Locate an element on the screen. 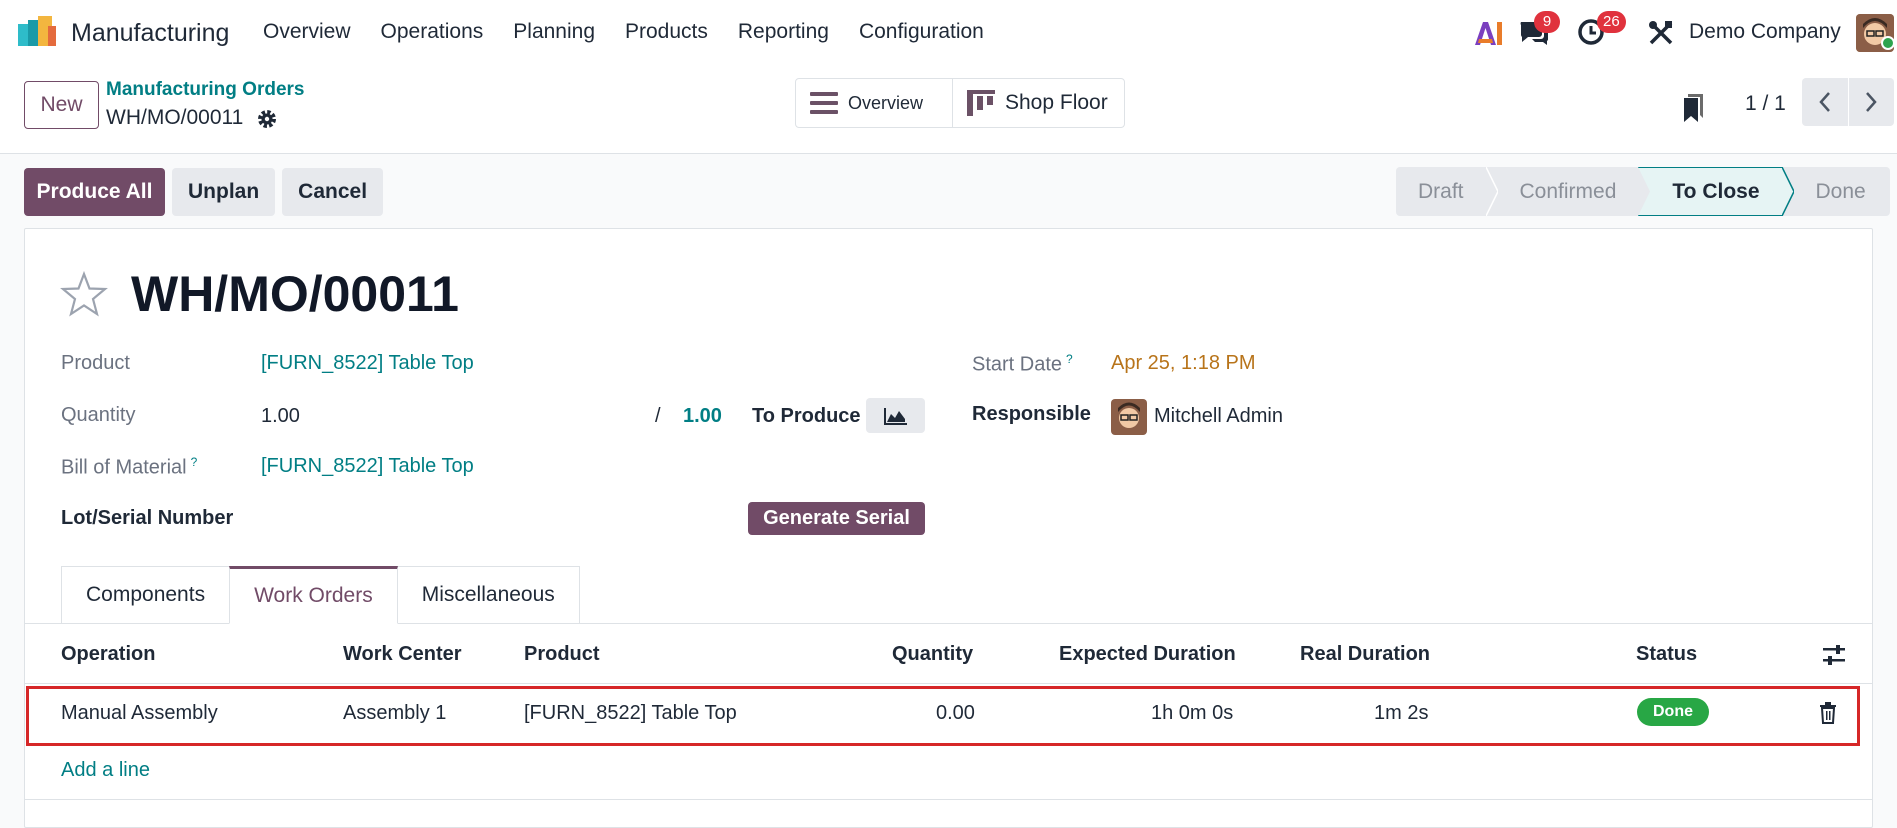 The height and width of the screenshot is (828, 1897). tab-components: Components is located at coordinates (146, 595).